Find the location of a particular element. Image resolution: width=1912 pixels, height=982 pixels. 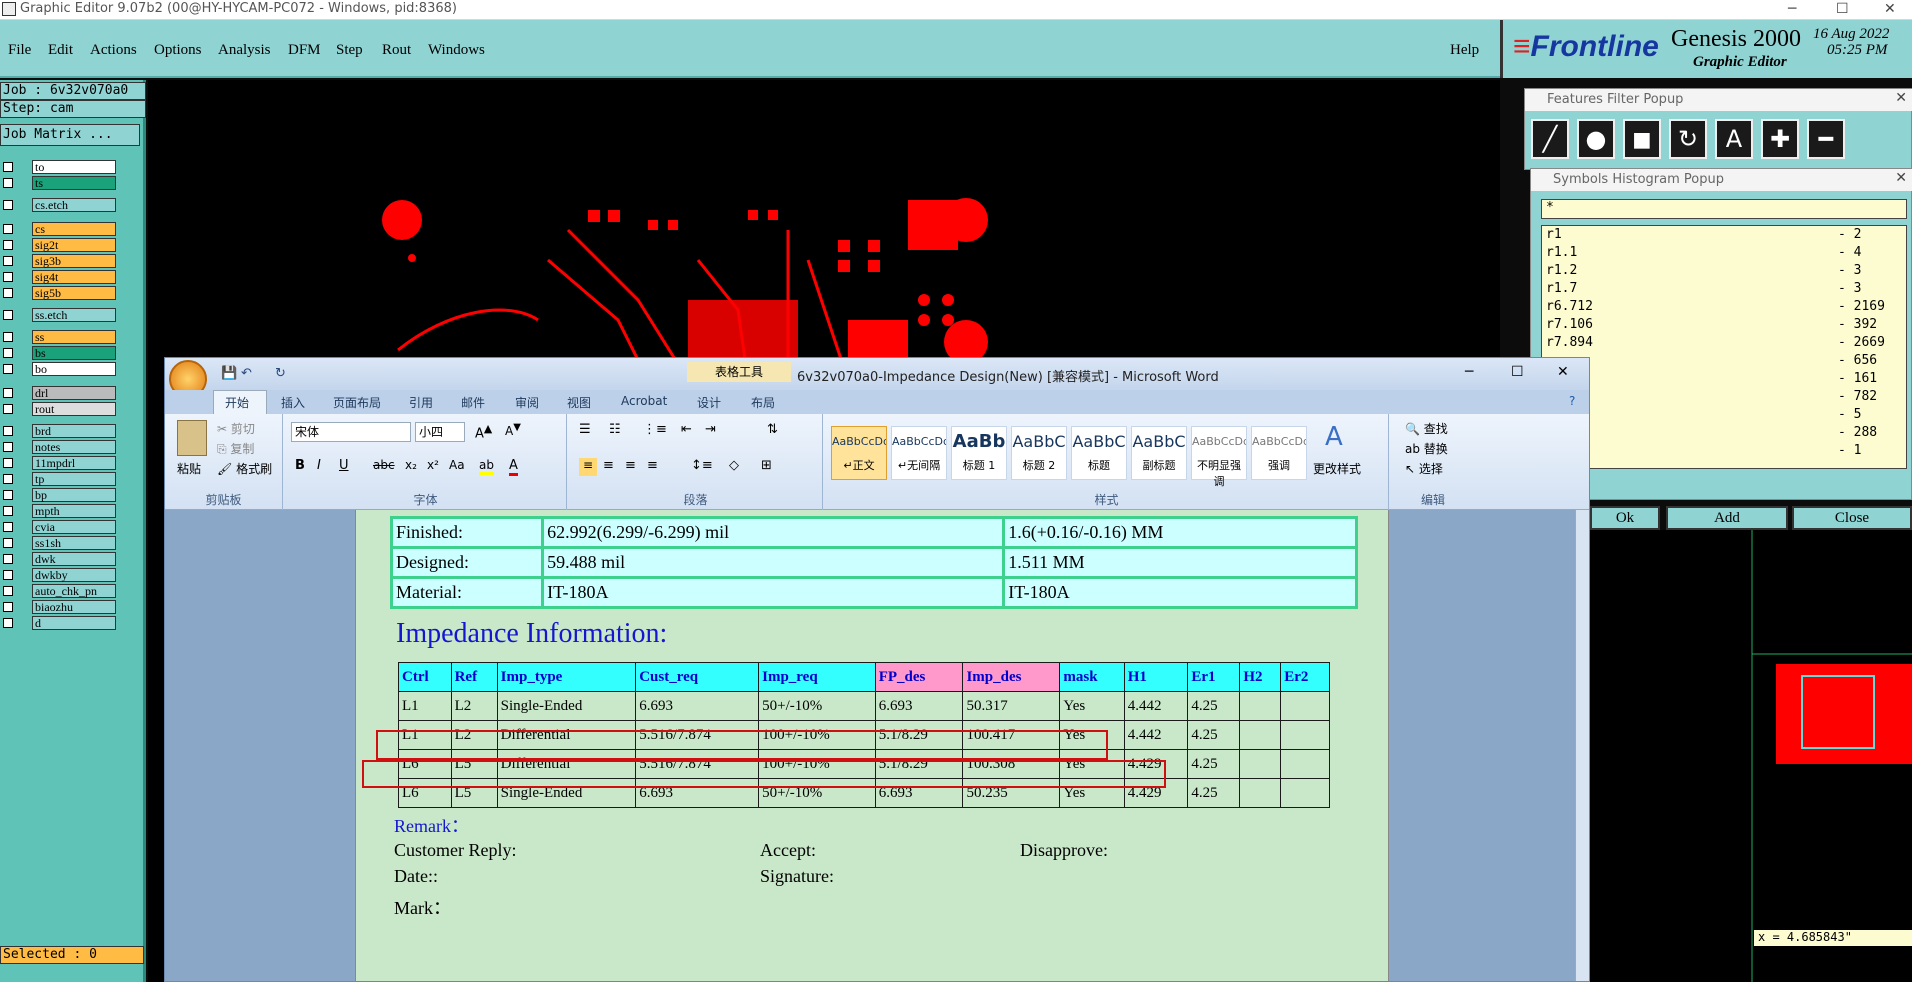

style-item: AaBb 标题 1 is located at coordinates (979, 453).